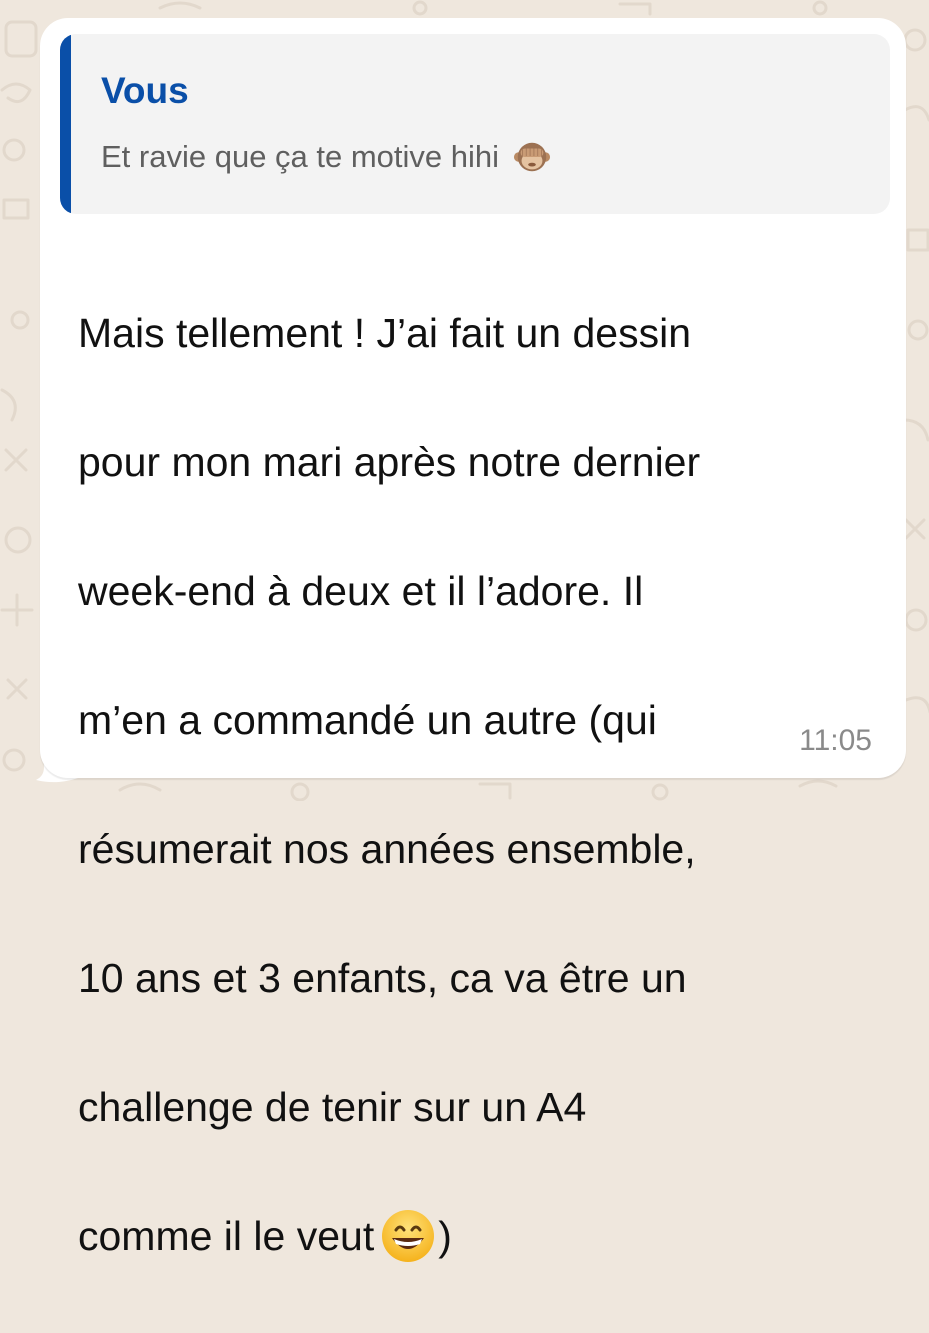 The image size is (929, 1333). Describe the element at coordinates (384, 332) in the screenshot. I see `message-line: Mais tellement ! J’ai fait un dessin` at that location.